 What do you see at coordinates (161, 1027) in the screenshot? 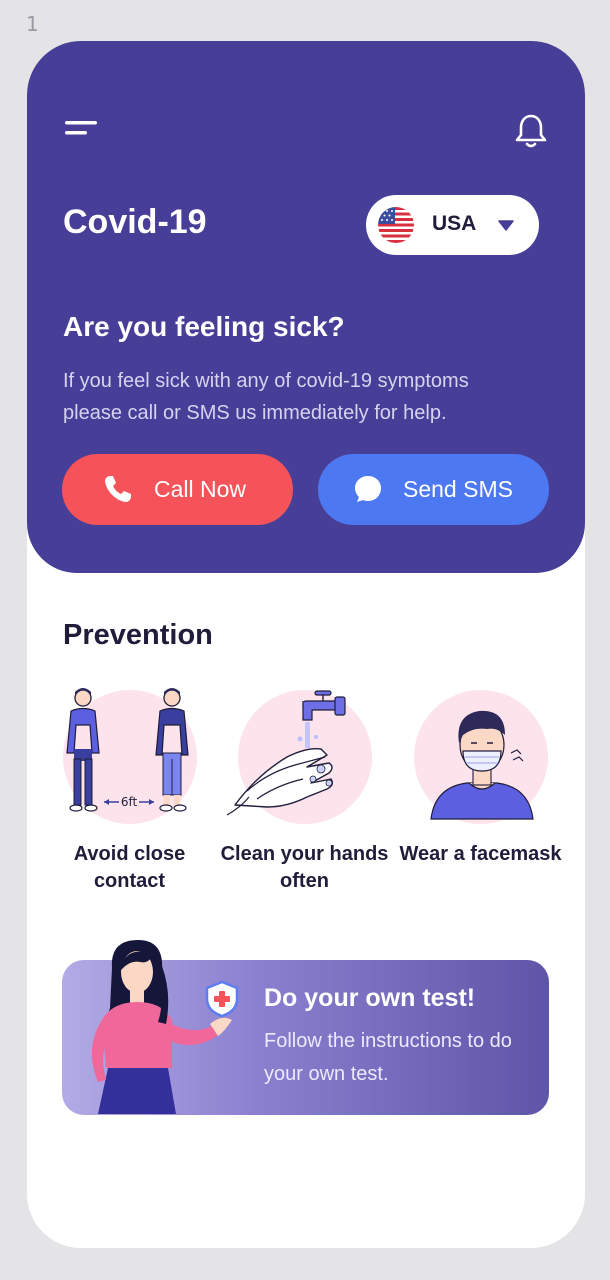
I see `woman-illustration` at bounding box center [161, 1027].